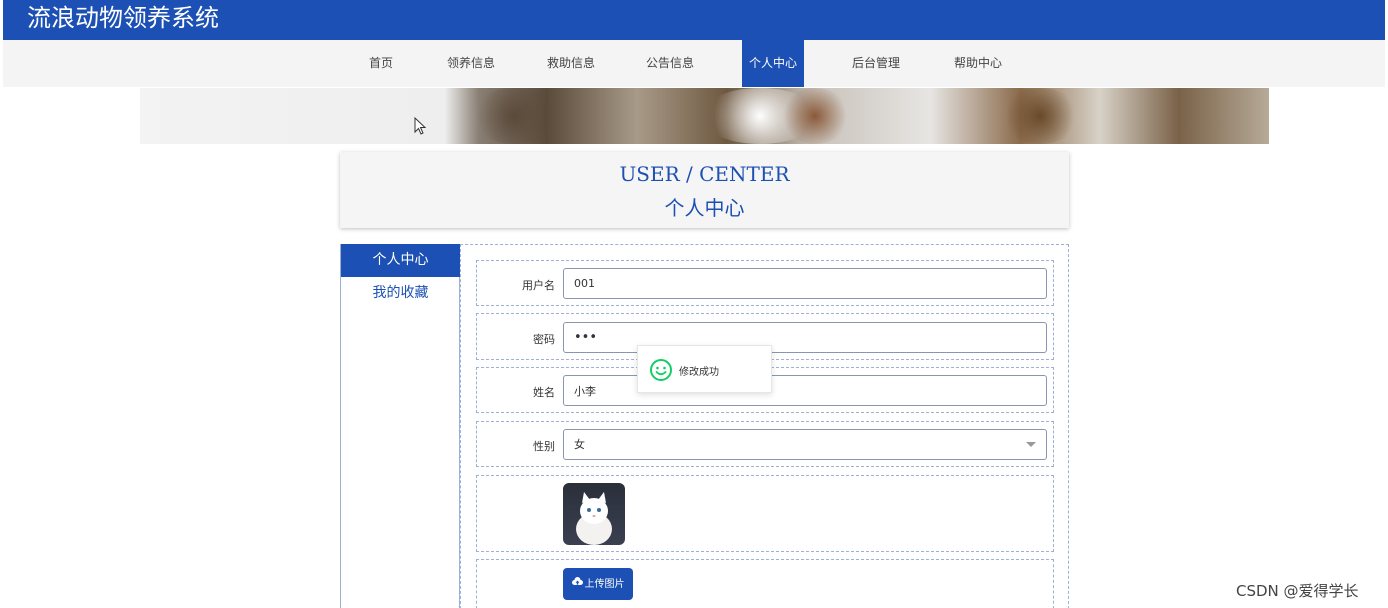  Describe the element at coordinates (765, 583) in the screenshot. I see `form-row-upload: 上传图片` at that location.